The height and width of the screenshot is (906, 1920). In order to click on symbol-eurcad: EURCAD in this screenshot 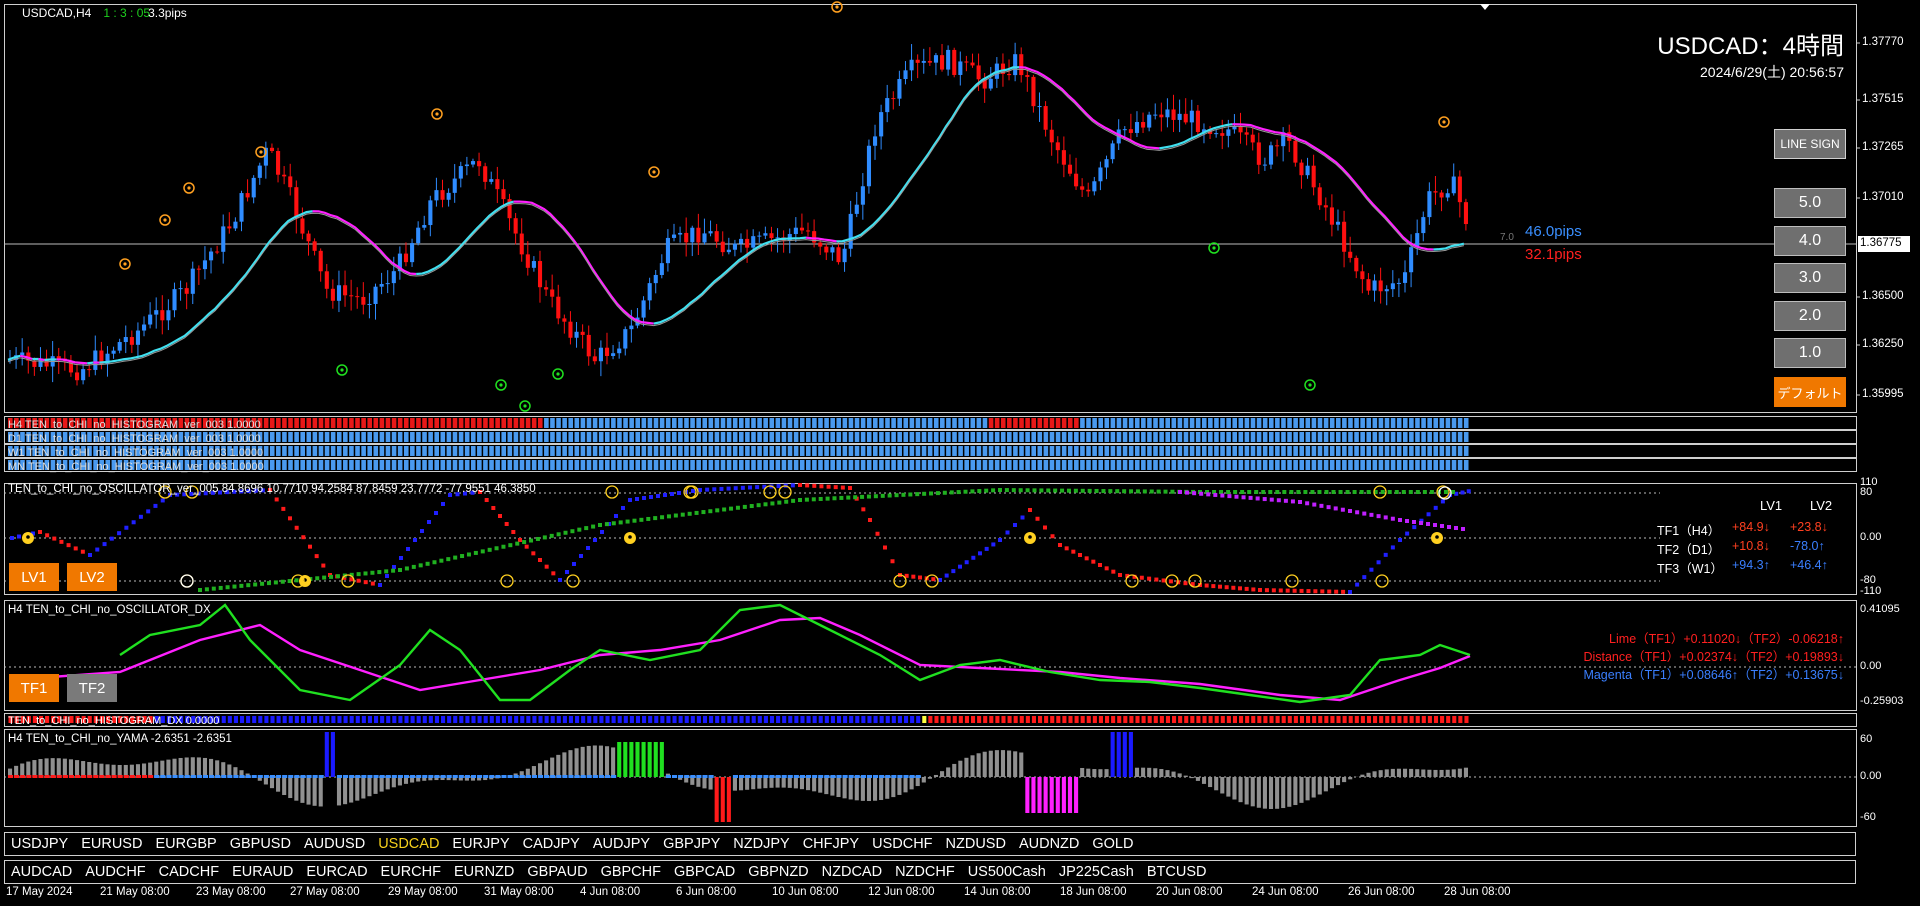, I will do `click(336, 872)`.